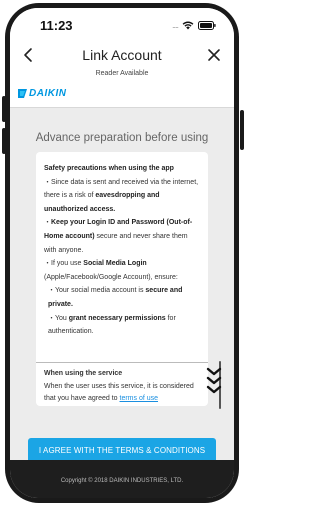  What do you see at coordinates (48, 93) in the screenshot?
I see `daikin-logo-text: DAIKIN` at bounding box center [48, 93].